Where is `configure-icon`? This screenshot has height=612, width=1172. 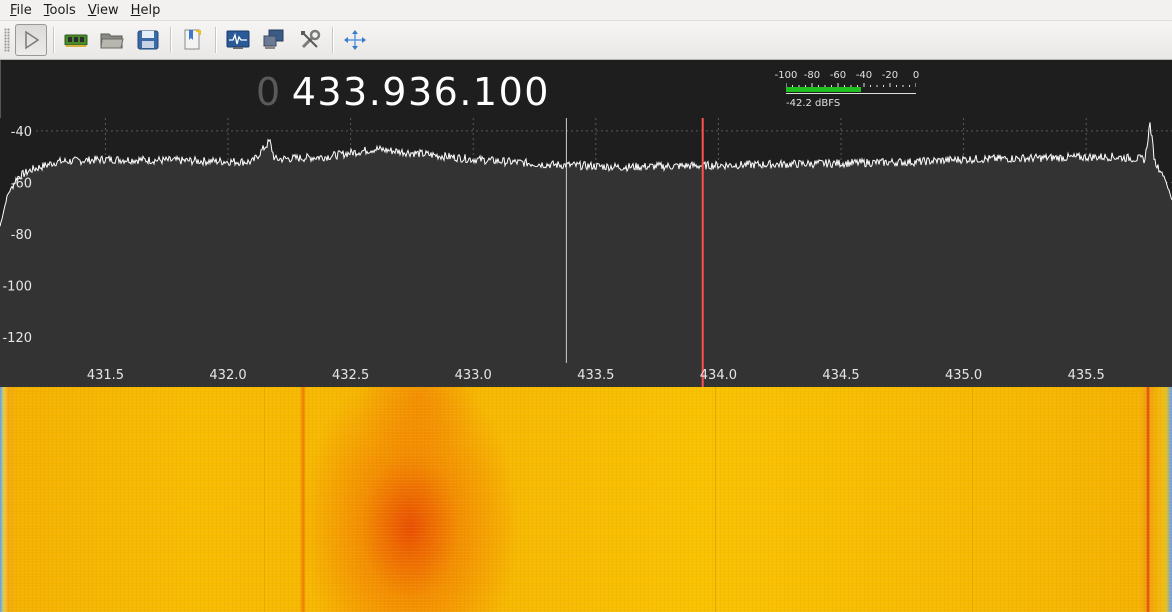 configure-icon is located at coordinates (311, 39).